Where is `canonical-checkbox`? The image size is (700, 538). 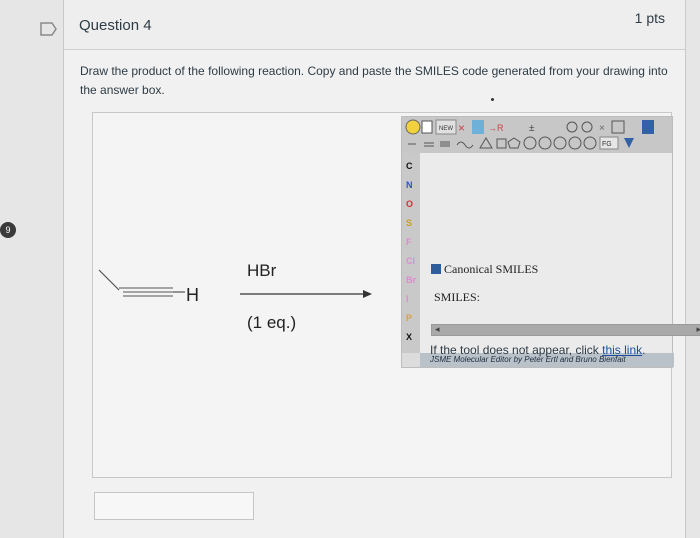 canonical-checkbox is located at coordinates (436, 269).